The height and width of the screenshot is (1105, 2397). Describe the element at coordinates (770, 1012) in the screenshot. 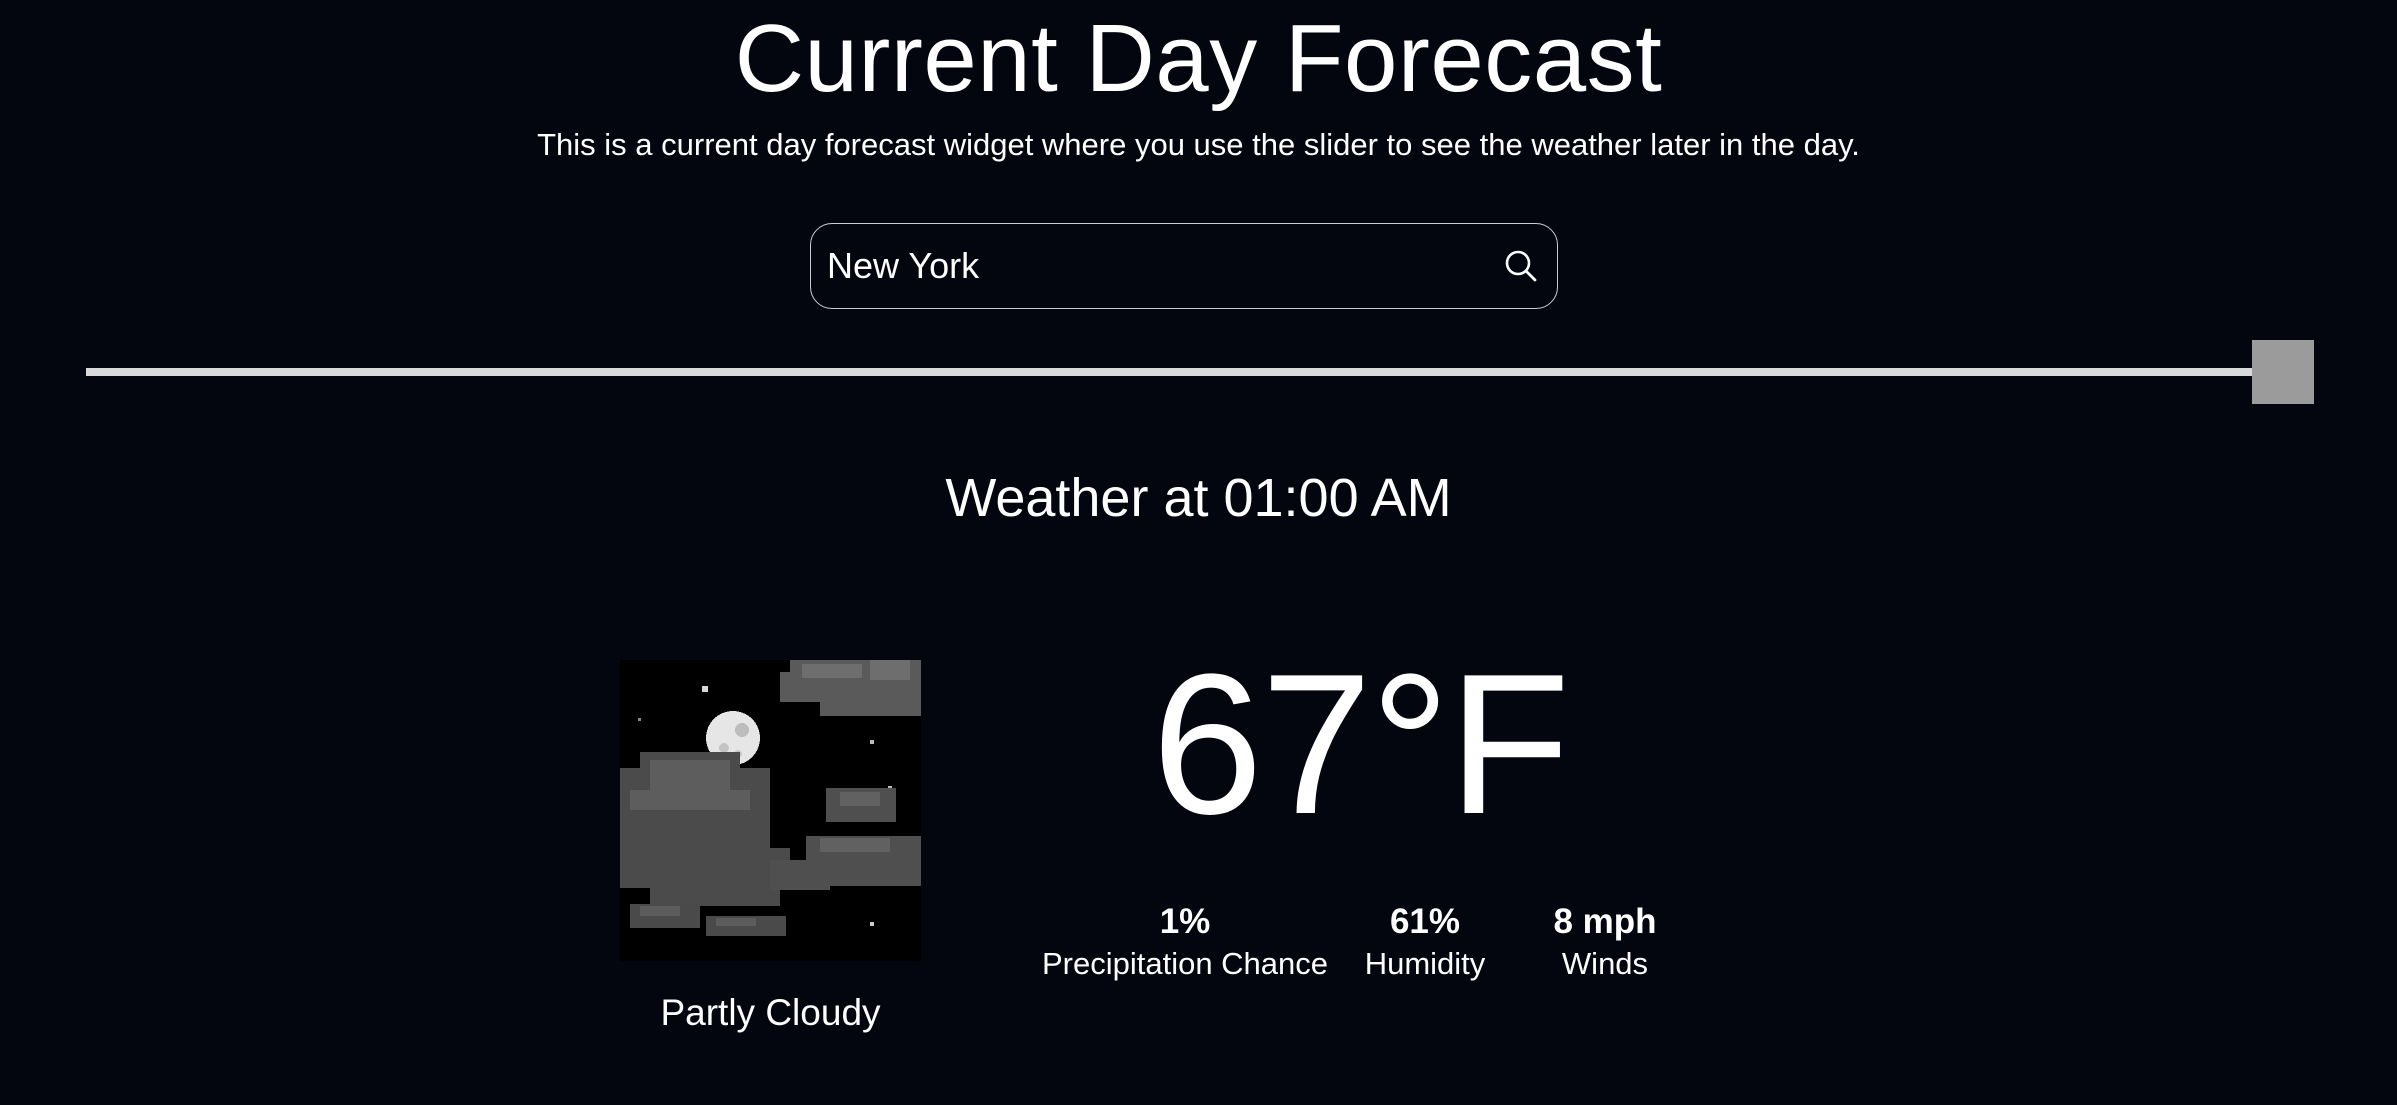

I see `weather-condition: Partly Cloudy` at that location.